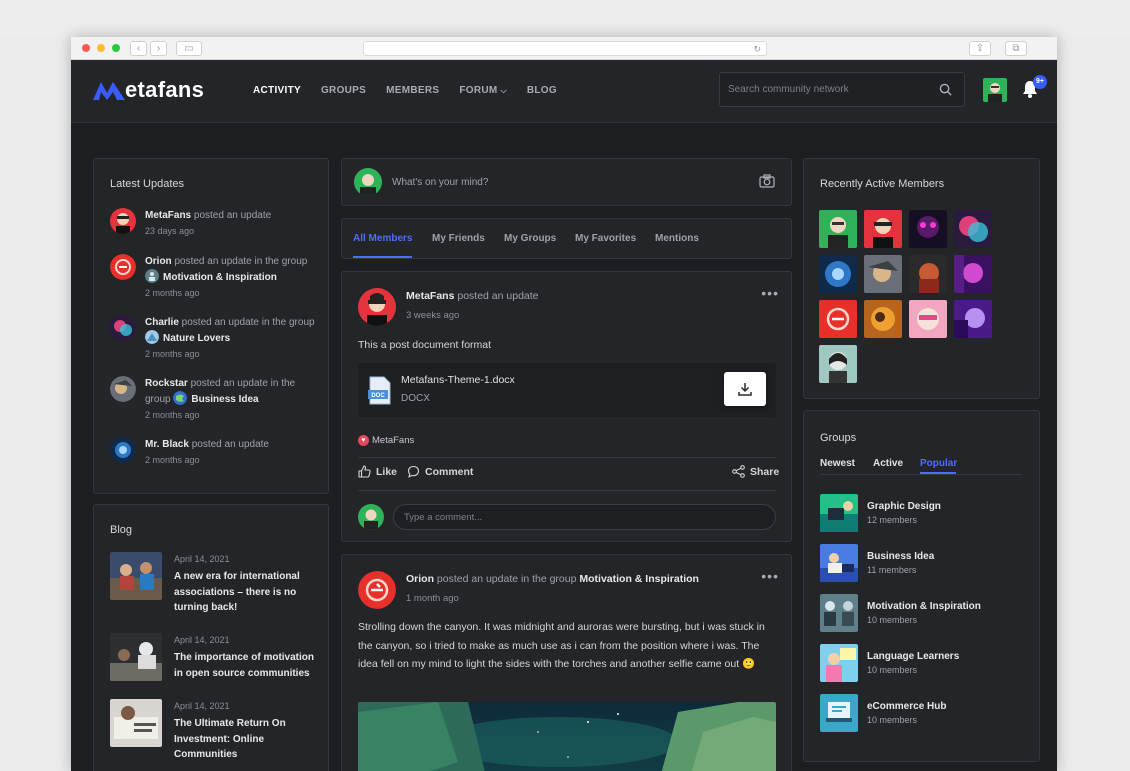 The image size is (1130, 771). I want to click on doc-badge-text: DOC, so click(378, 396).